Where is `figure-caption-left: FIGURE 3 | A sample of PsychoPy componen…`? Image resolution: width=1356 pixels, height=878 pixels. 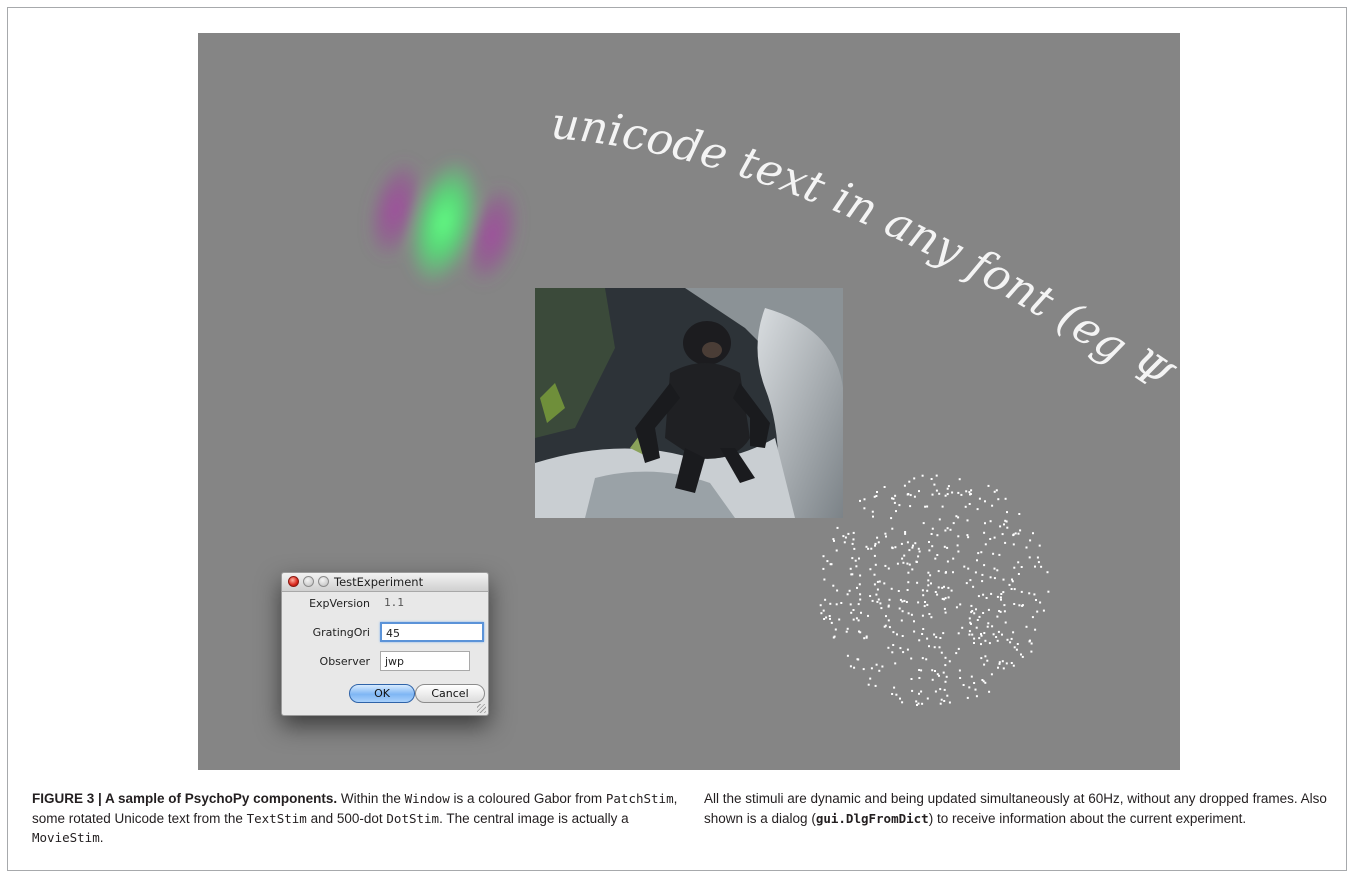
figure-caption-left: FIGURE 3 | A sample of PsychoPy componen… is located at coordinates (362, 818).